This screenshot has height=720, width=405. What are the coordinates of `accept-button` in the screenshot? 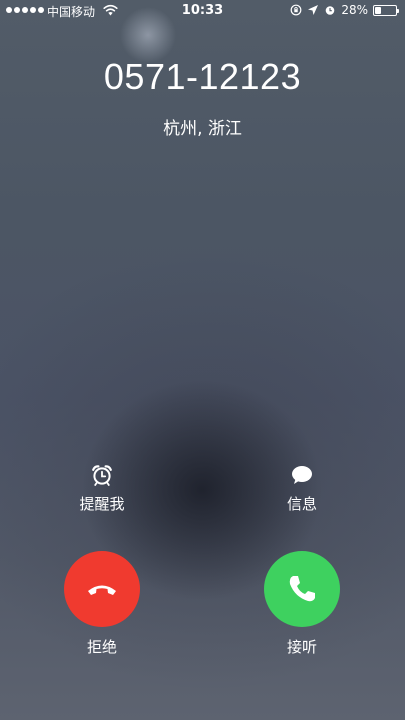 It's located at (302, 589).